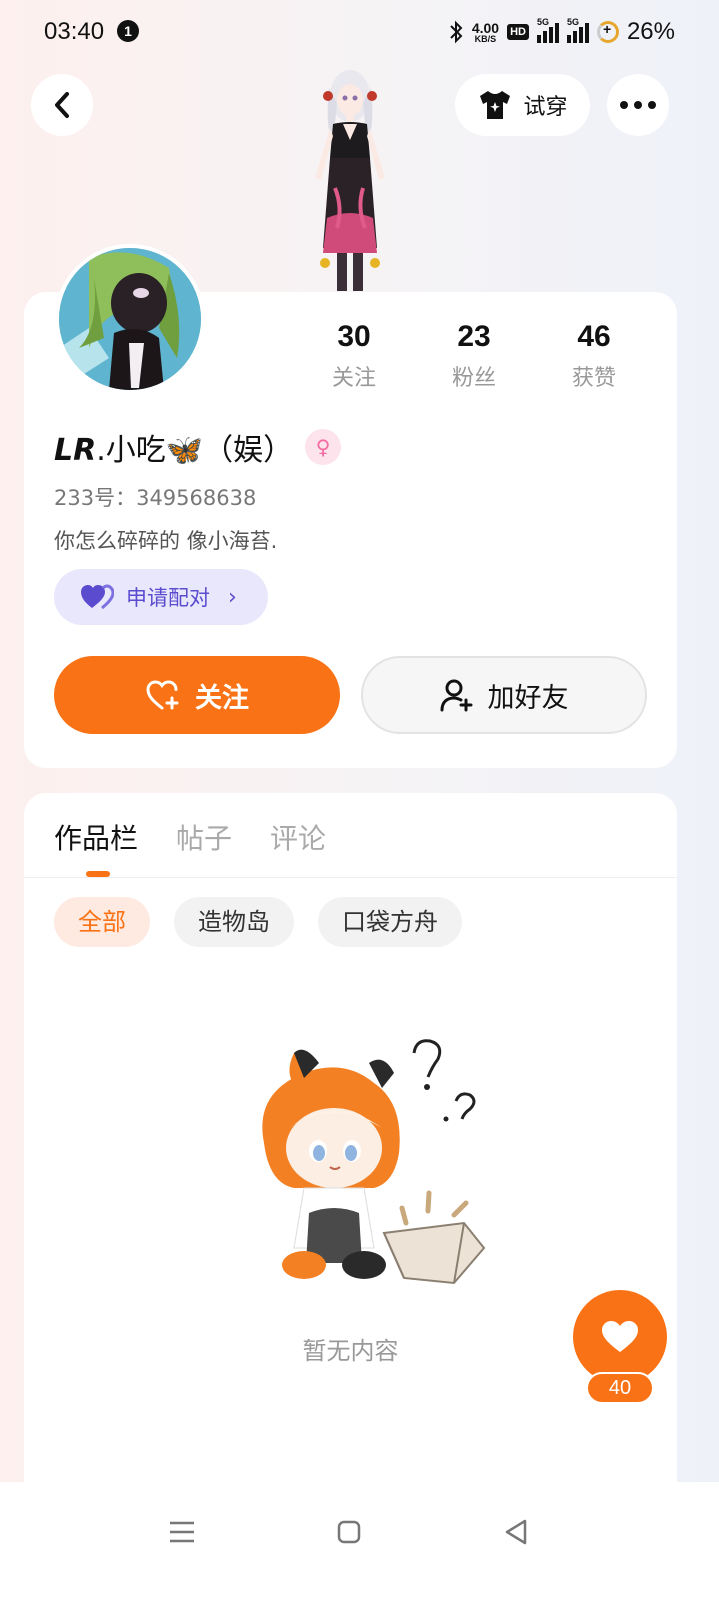  I want to click on empty-state-illustration, so click(374, 1162).